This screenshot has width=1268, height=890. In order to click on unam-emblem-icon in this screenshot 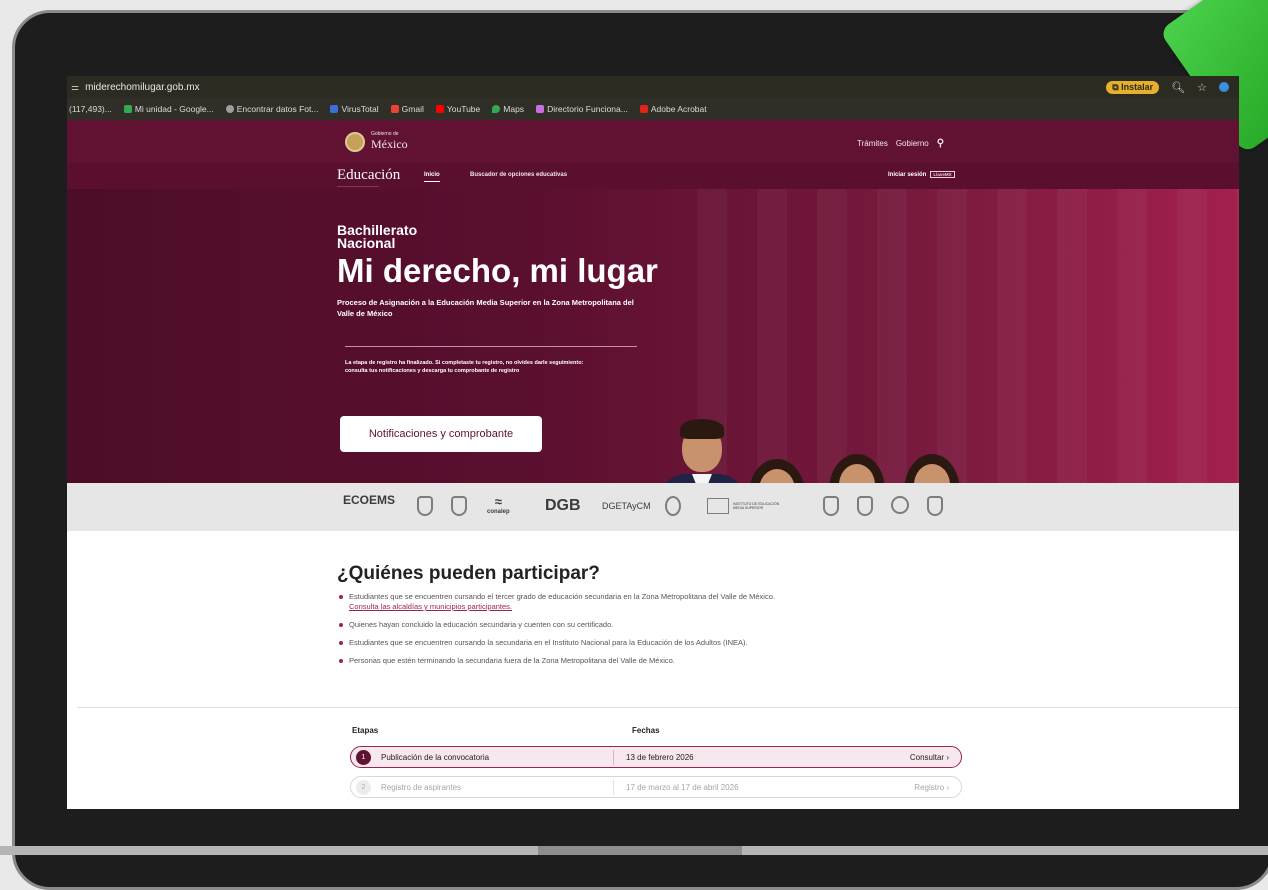, I will do `click(935, 506)`.